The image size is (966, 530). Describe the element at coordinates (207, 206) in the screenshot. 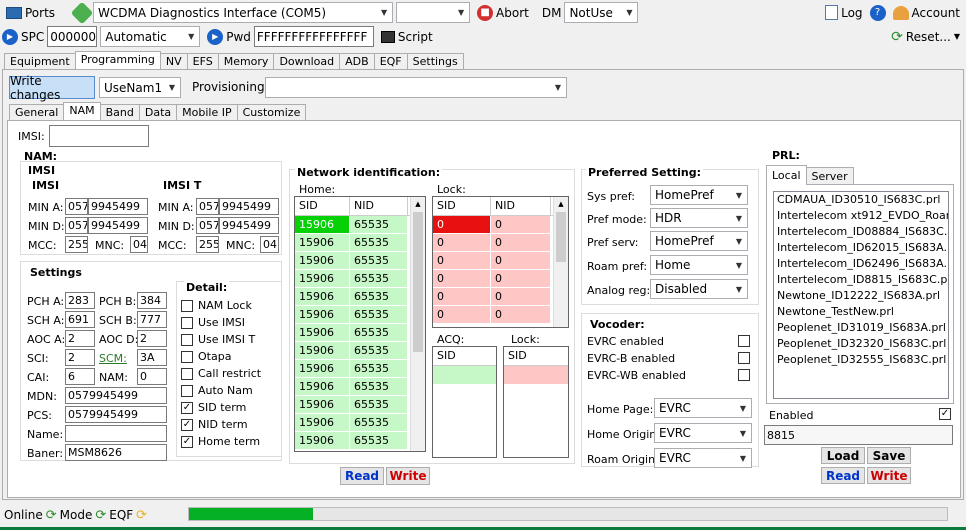

I see `imsit-min-a-prefix: 057` at that location.